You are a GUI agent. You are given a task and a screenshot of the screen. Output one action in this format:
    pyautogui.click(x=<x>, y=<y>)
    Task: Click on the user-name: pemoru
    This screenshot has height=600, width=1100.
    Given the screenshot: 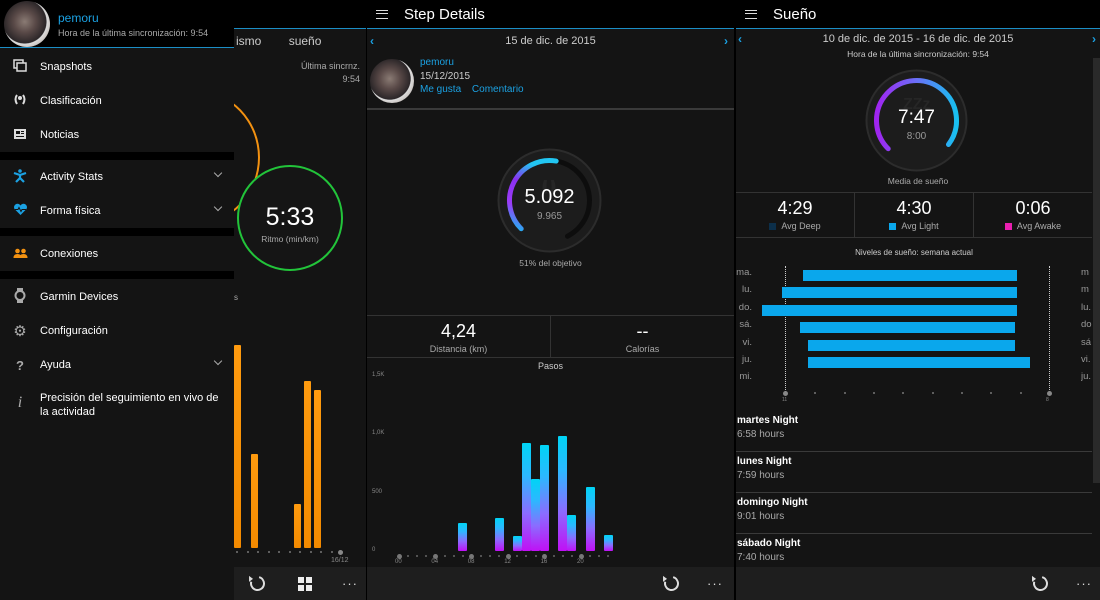 What is the action you would take?
    pyautogui.click(x=78, y=18)
    